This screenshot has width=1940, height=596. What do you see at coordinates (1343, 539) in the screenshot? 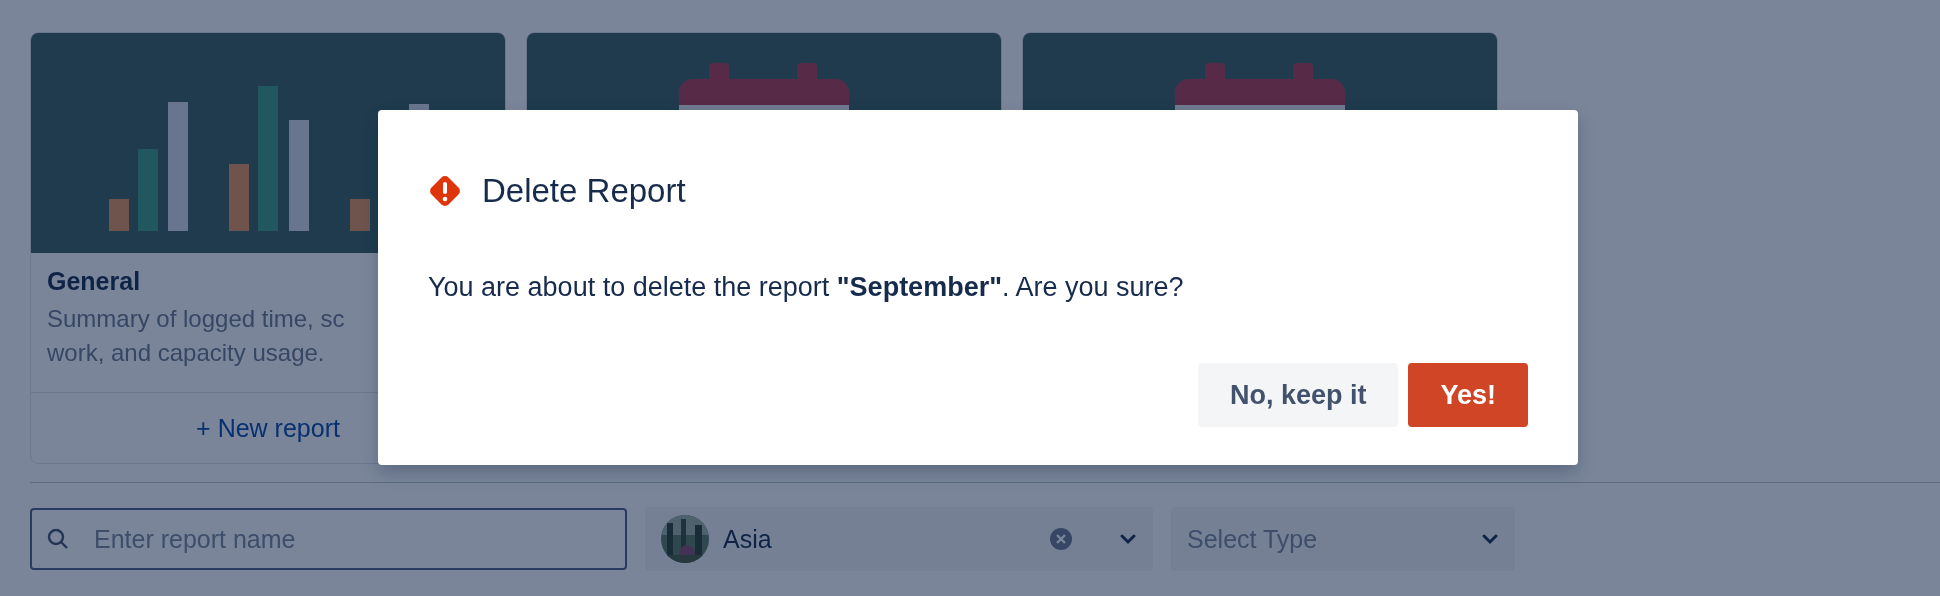
I see `type-select: Select Type` at bounding box center [1343, 539].